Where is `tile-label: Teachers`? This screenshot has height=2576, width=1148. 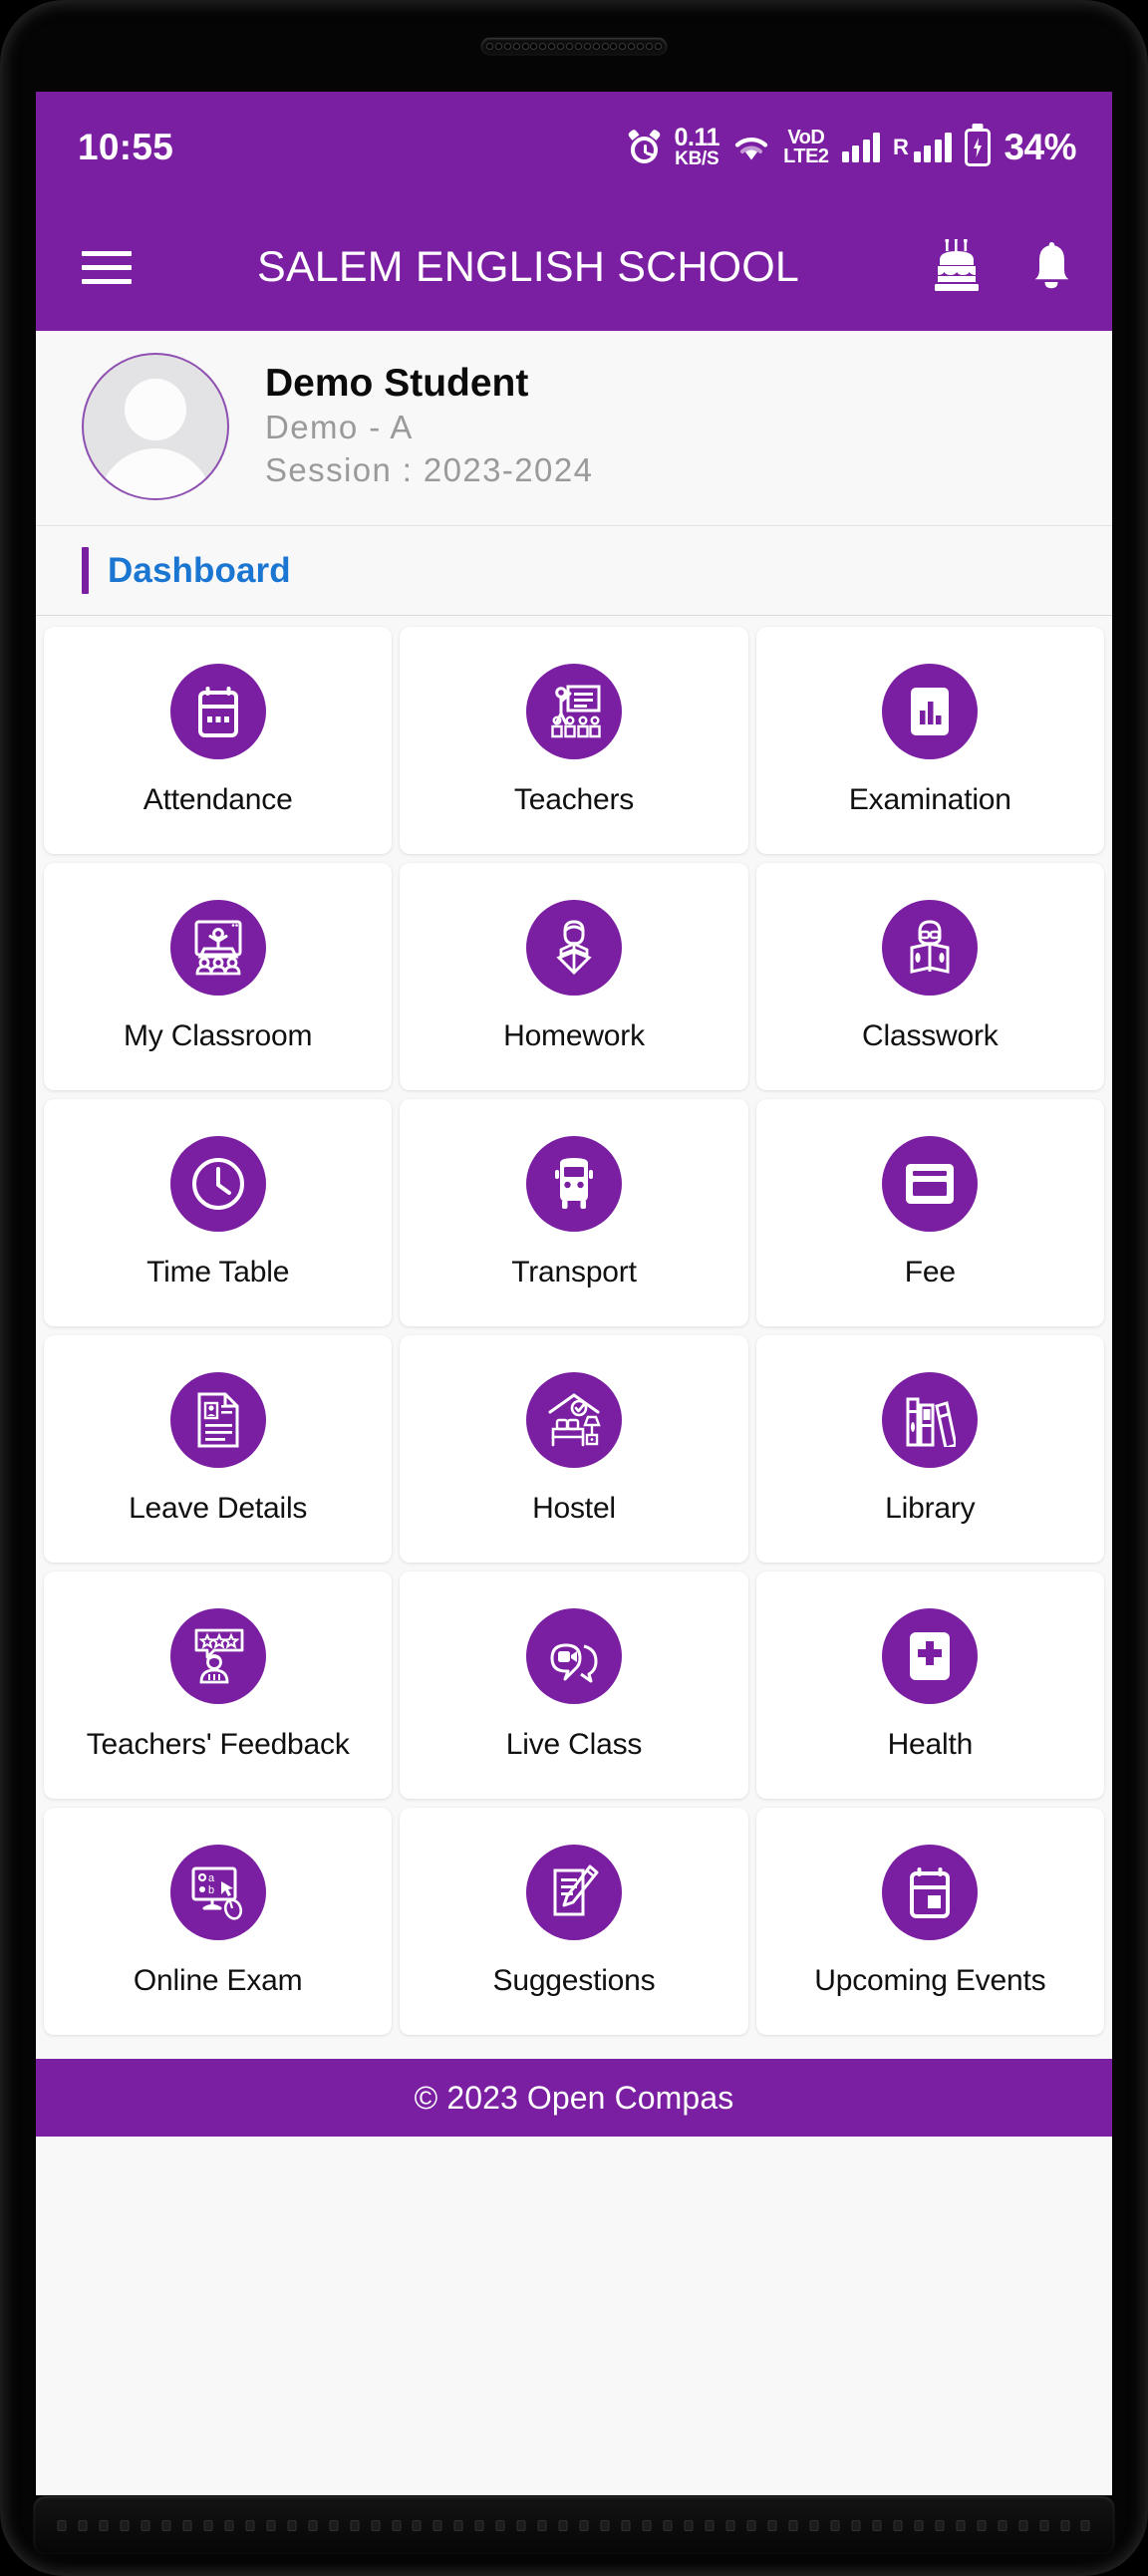 tile-label: Teachers is located at coordinates (574, 799).